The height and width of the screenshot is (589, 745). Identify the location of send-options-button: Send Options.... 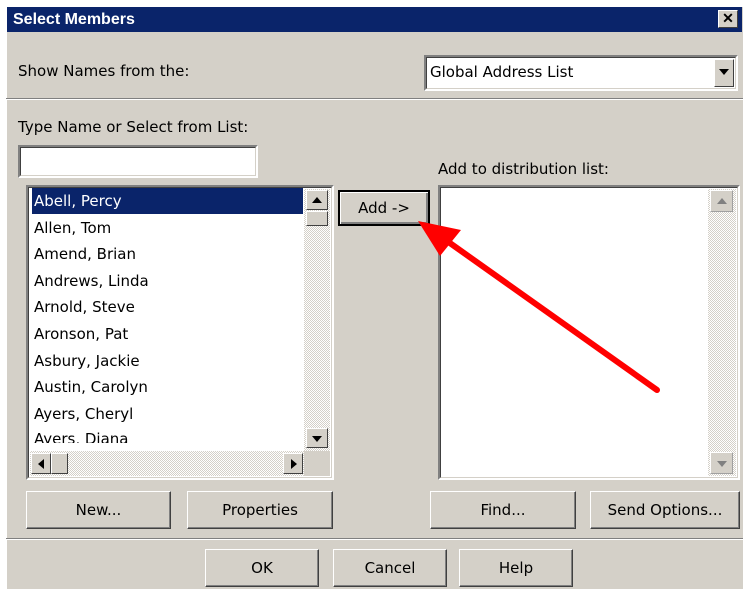
(665, 510).